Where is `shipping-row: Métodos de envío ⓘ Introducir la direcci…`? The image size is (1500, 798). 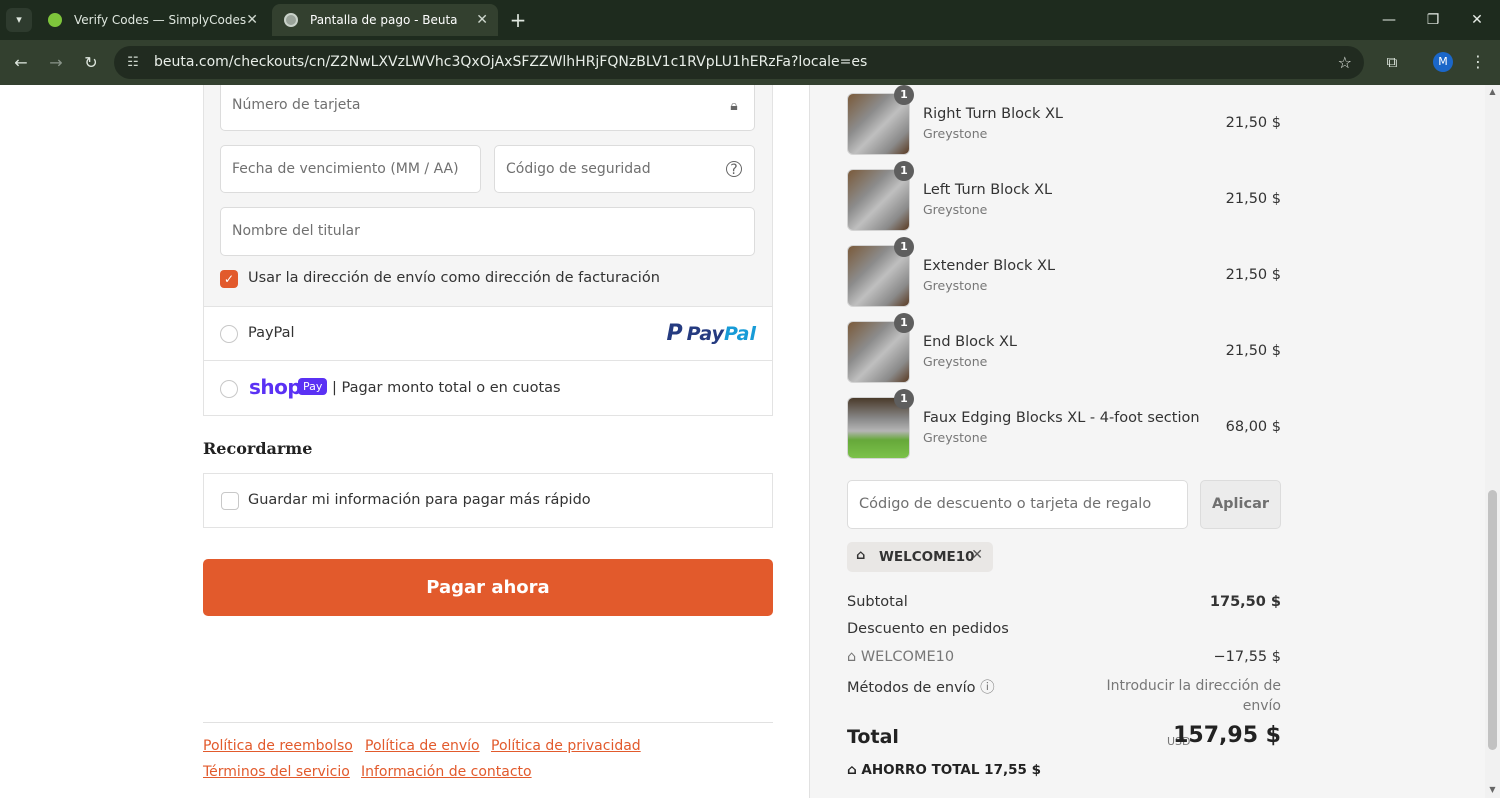
shipping-row: Métodos de envío ⓘ Introducir la direcci… is located at coordinates (1064, 696).